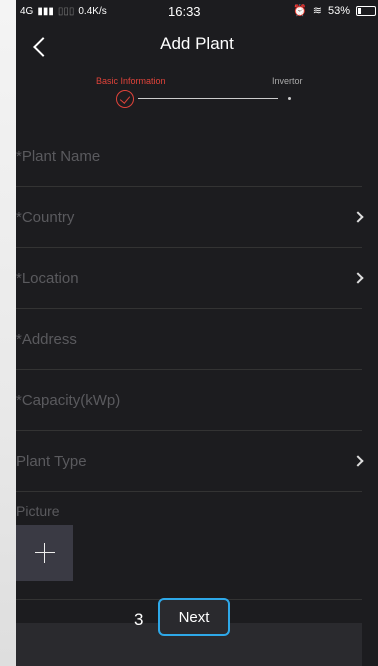 The width and height of the screenshot is (378, 666). I want to click on capacity-field: *Capacity(kWp), so click(189, 400).